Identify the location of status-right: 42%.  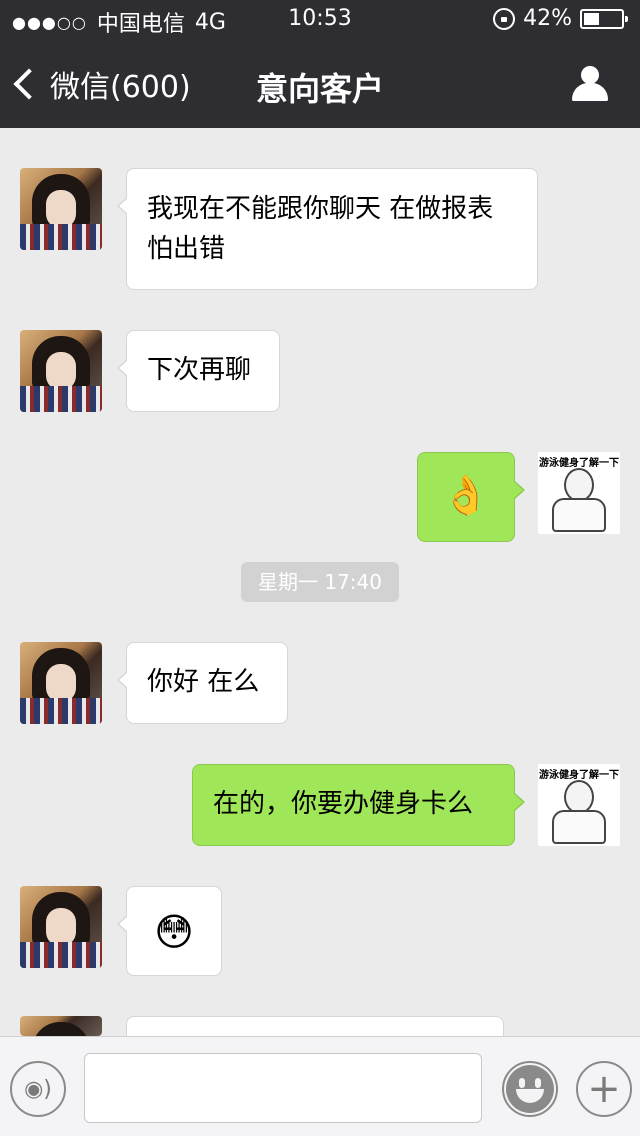
(560, 18).